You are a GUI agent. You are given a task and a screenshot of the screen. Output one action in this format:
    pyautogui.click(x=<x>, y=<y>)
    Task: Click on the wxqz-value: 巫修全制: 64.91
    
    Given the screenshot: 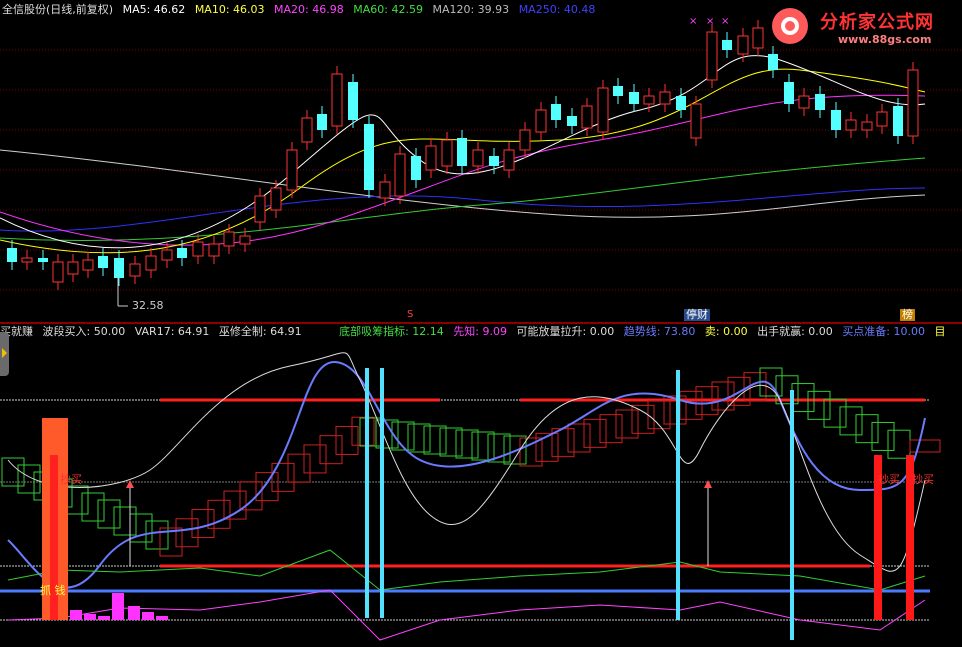 What is the action you would take?
    pyautogui.click(x=260, y=331)
    